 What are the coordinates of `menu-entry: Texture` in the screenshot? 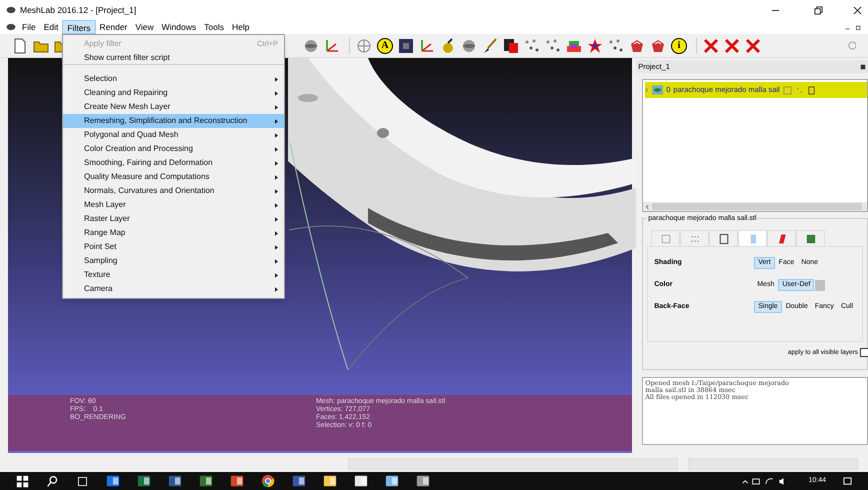 It's located at (173, 275).